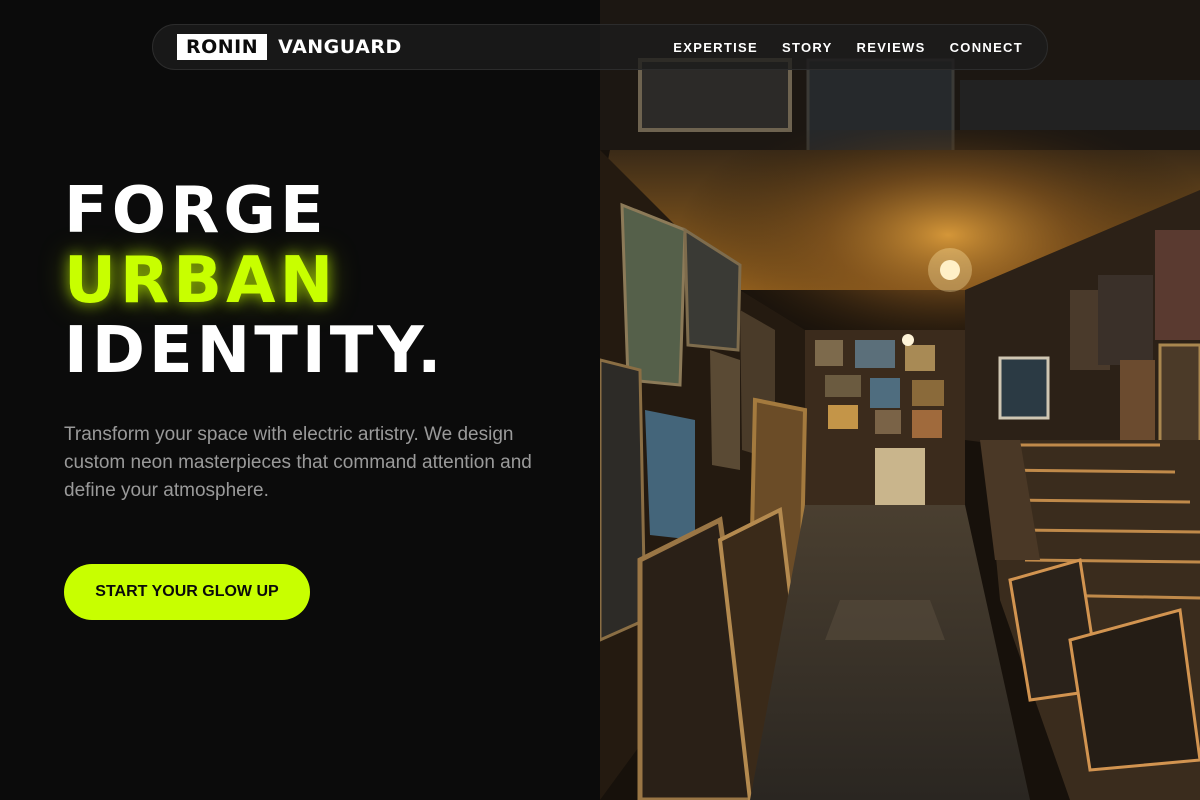 The width and height of the screenshot is (1200, 800). Describe the element at coordinates (715, 47) in the screenshot. I see `nav-link-expertise: EXPERTISE` at that location.